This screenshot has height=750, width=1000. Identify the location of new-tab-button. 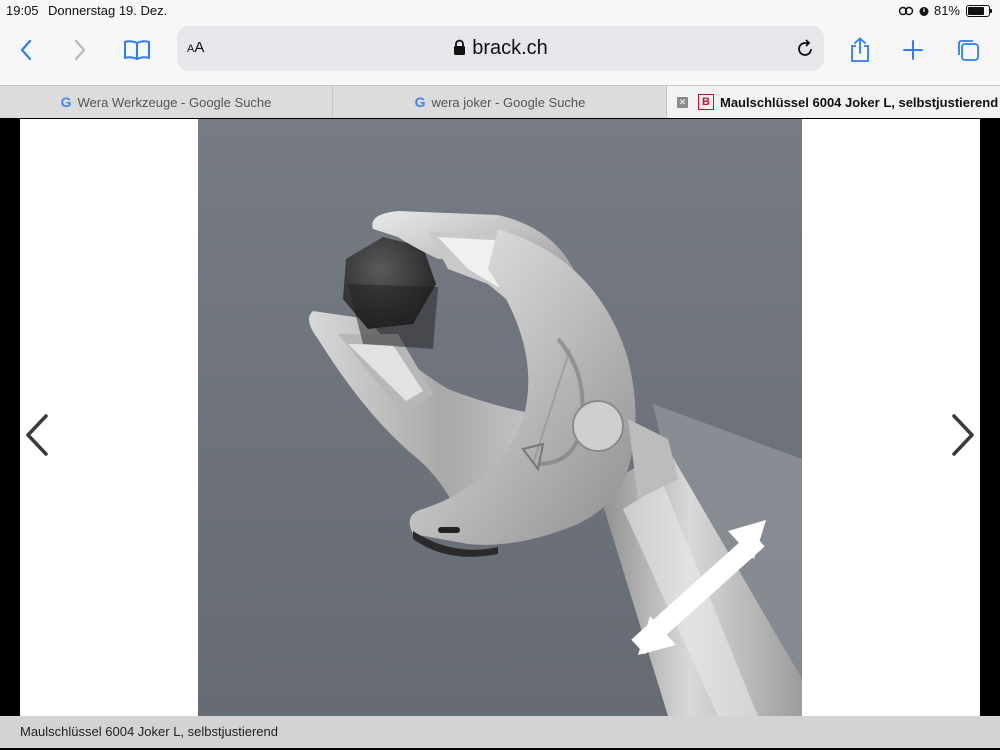
(913, 50).